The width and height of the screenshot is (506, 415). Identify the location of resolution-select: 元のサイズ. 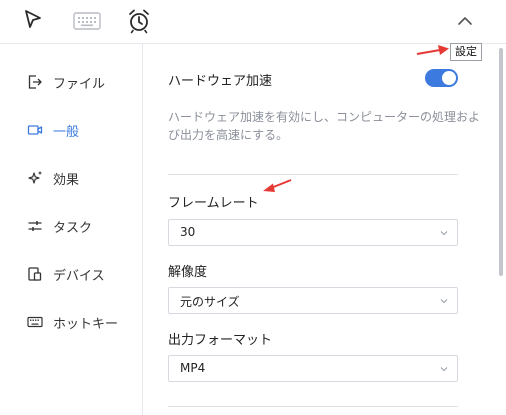
(313, 300).